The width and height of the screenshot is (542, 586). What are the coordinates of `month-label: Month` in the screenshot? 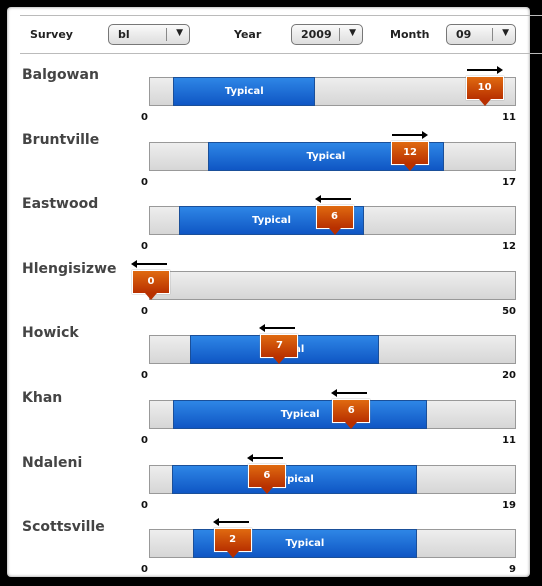 It's located at (410, 34).